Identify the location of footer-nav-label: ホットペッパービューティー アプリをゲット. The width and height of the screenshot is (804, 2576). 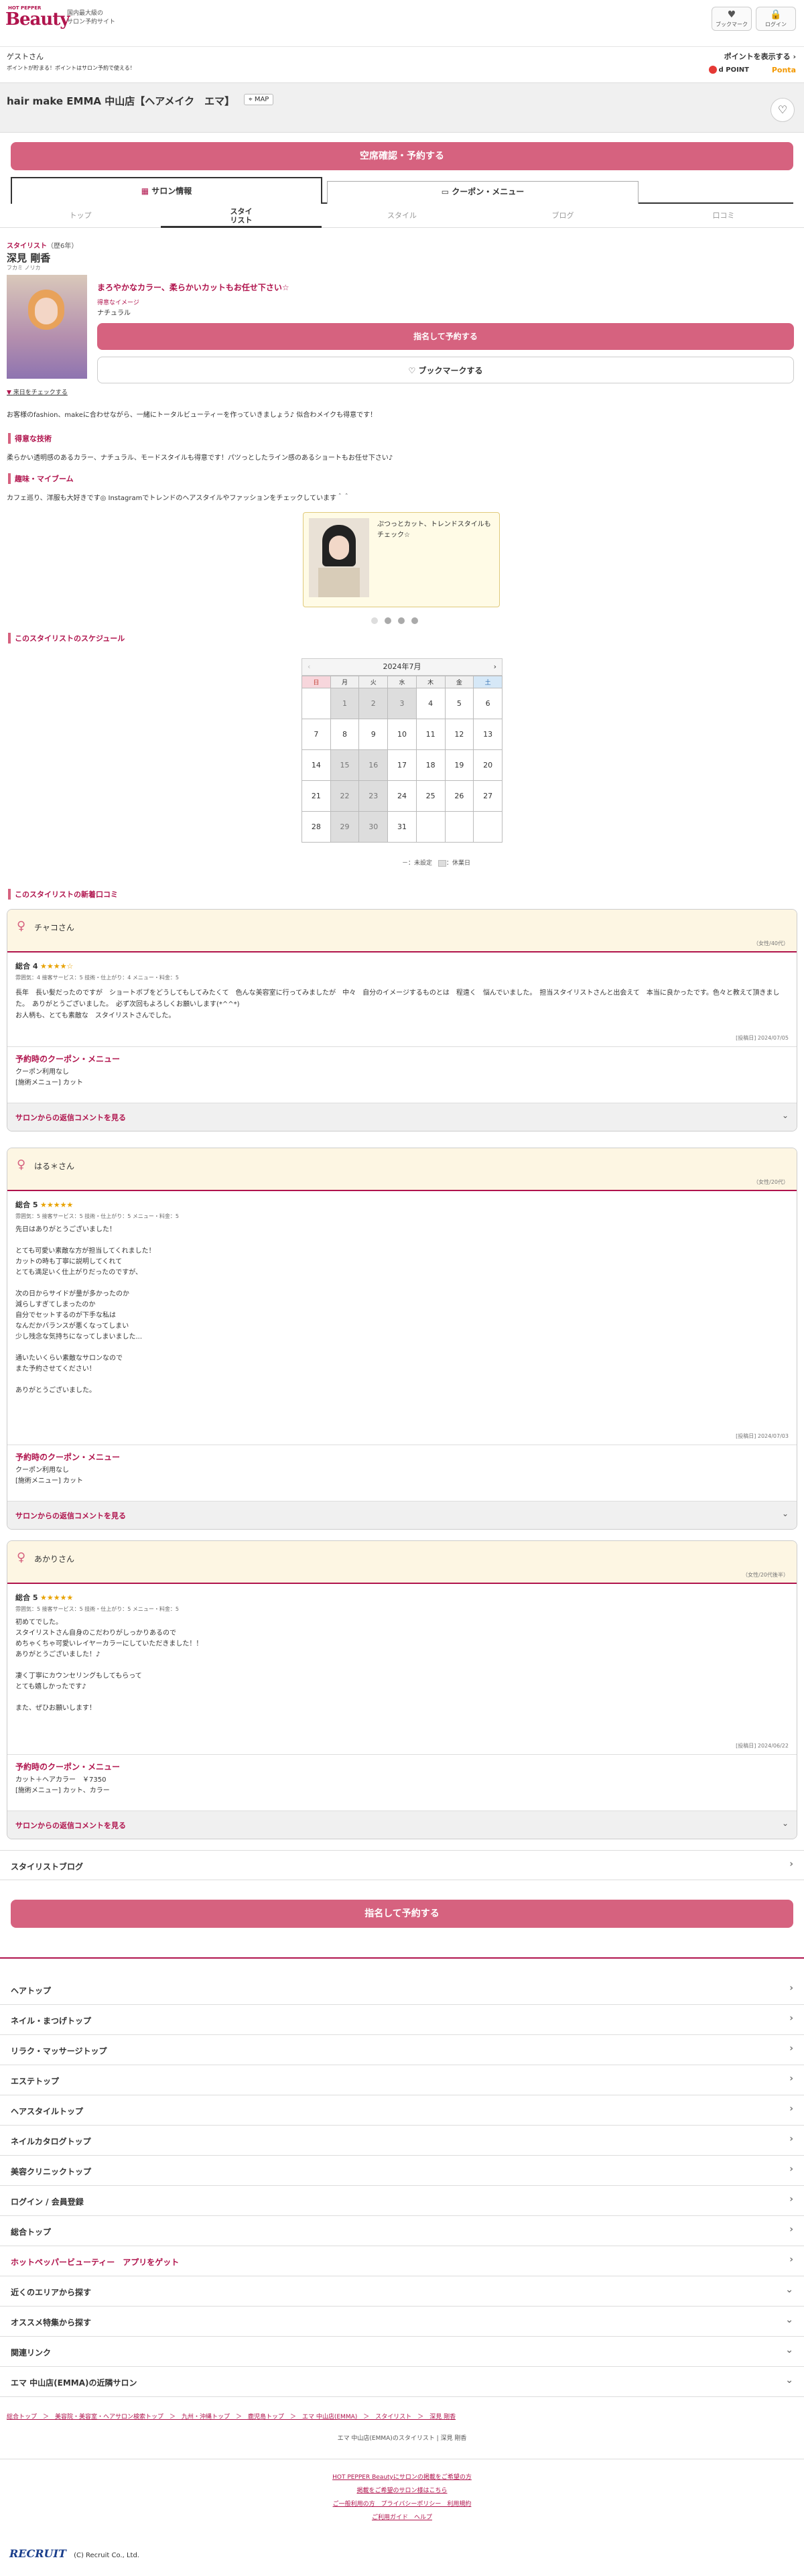
(95, 2262).